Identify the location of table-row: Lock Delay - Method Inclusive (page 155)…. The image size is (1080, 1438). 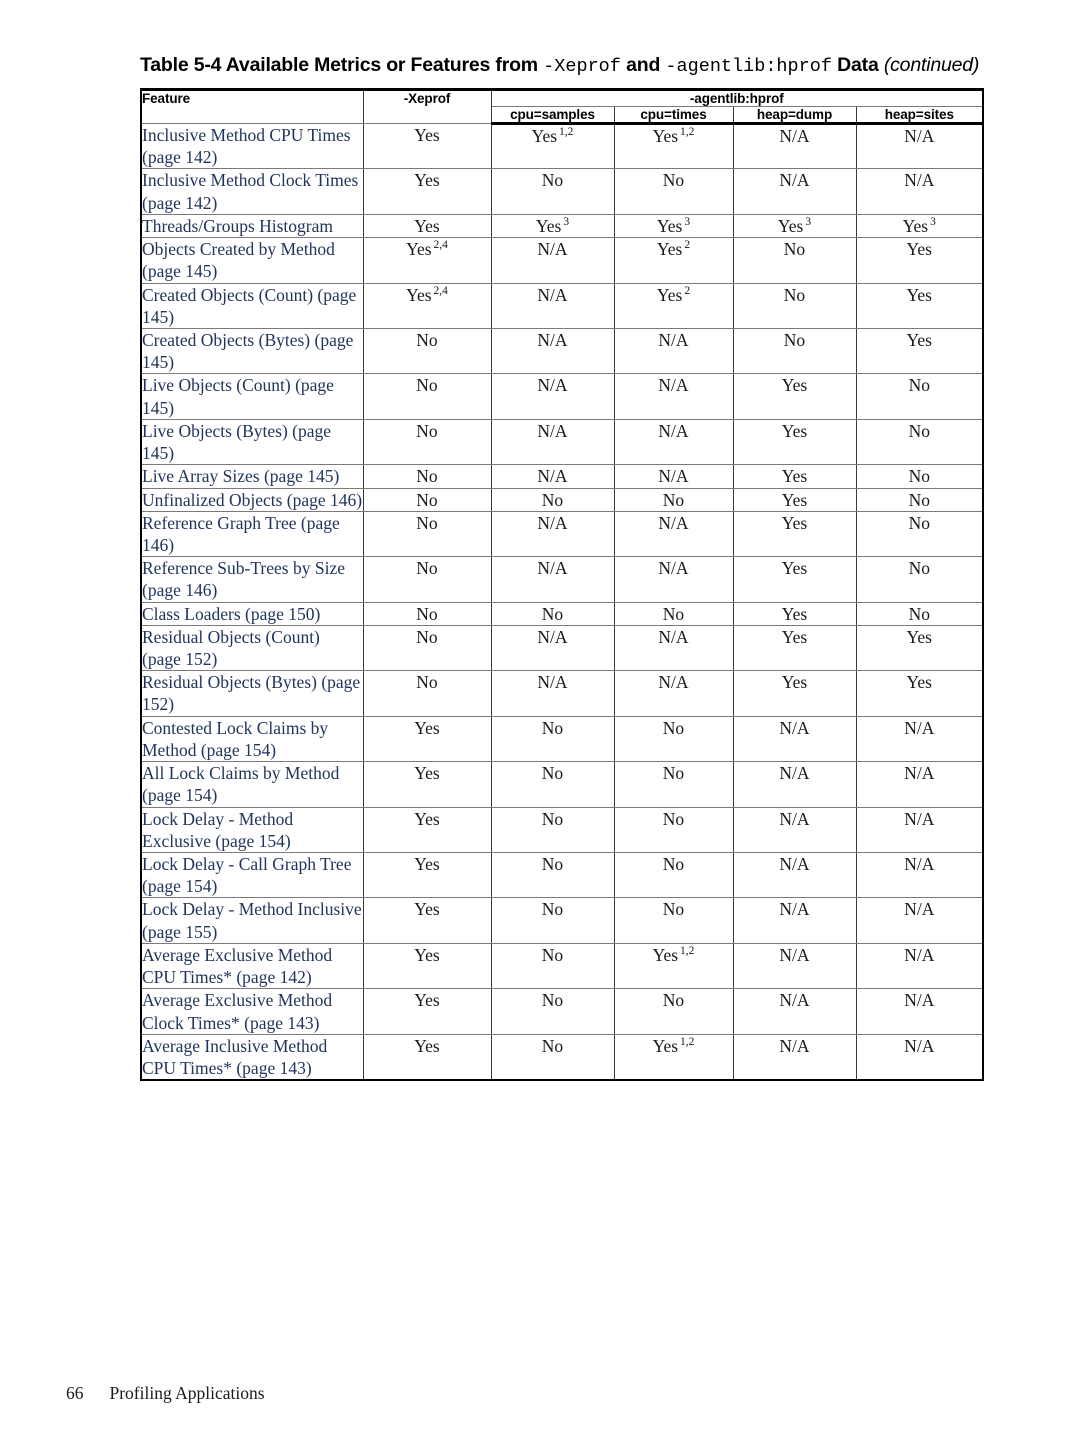
(562, 920).